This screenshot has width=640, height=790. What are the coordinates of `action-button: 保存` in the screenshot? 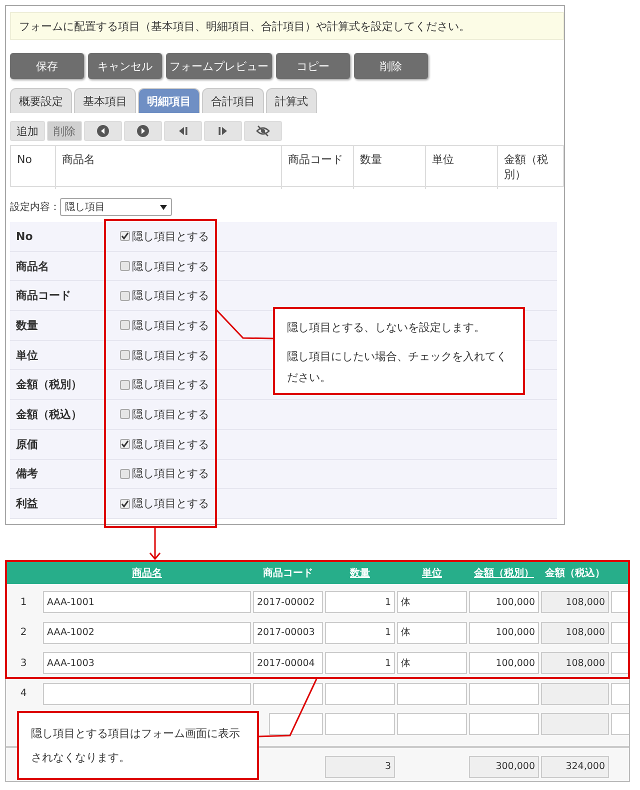 It's located at (47, 66).